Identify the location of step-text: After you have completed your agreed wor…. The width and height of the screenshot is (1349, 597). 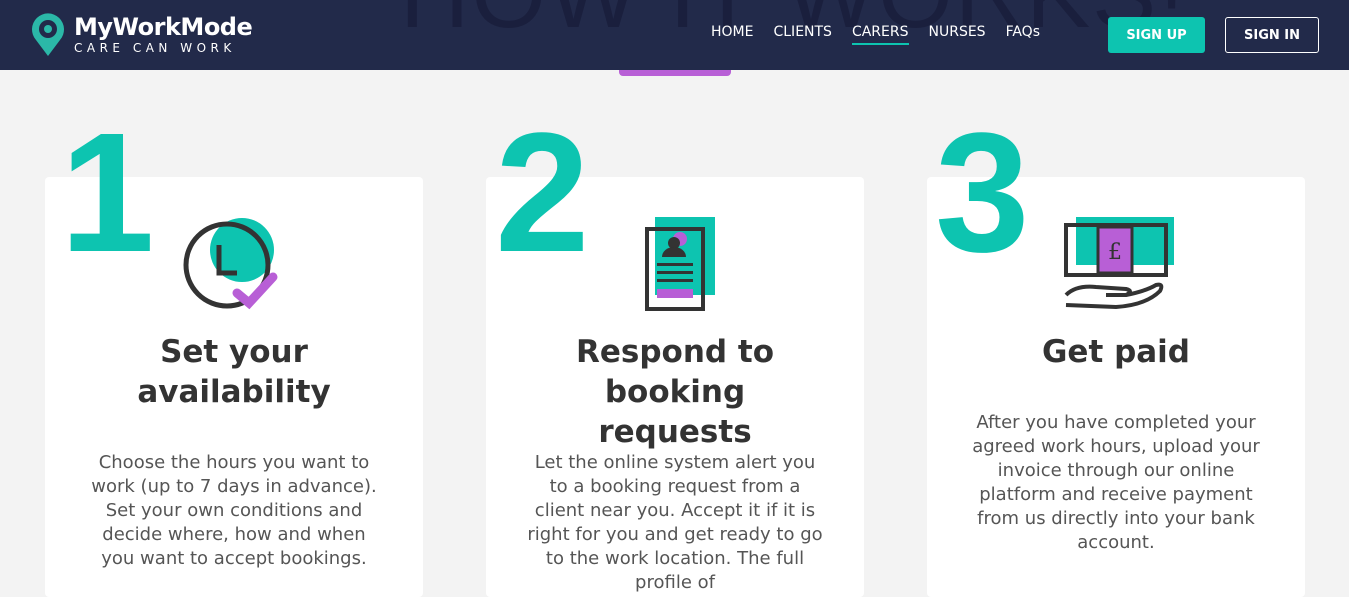
(1116, 482).